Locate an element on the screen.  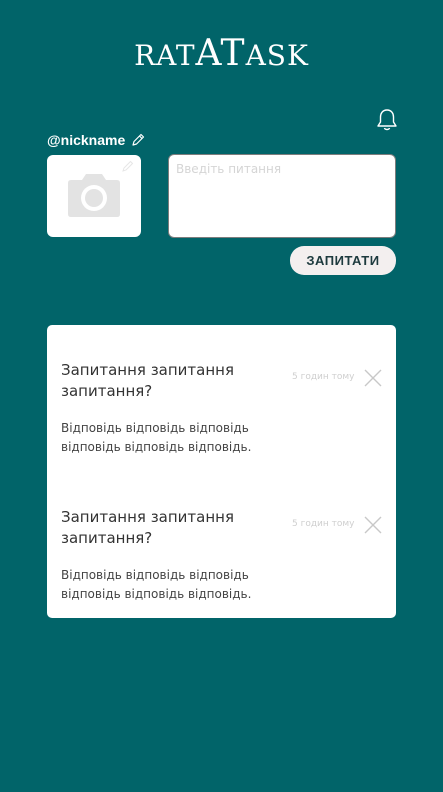
avatar-upload is located at coordinates (94, 196).